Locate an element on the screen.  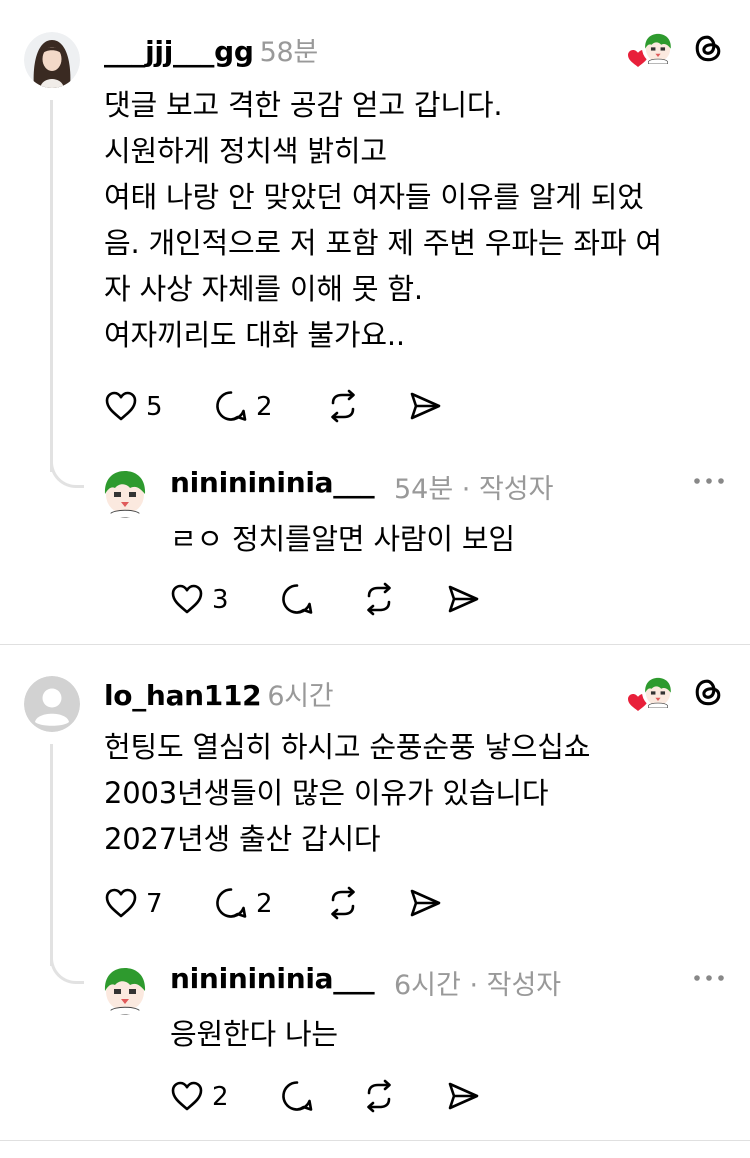
comment-username: ___jjj___gg 58분 is located at coordinates (211, 49).